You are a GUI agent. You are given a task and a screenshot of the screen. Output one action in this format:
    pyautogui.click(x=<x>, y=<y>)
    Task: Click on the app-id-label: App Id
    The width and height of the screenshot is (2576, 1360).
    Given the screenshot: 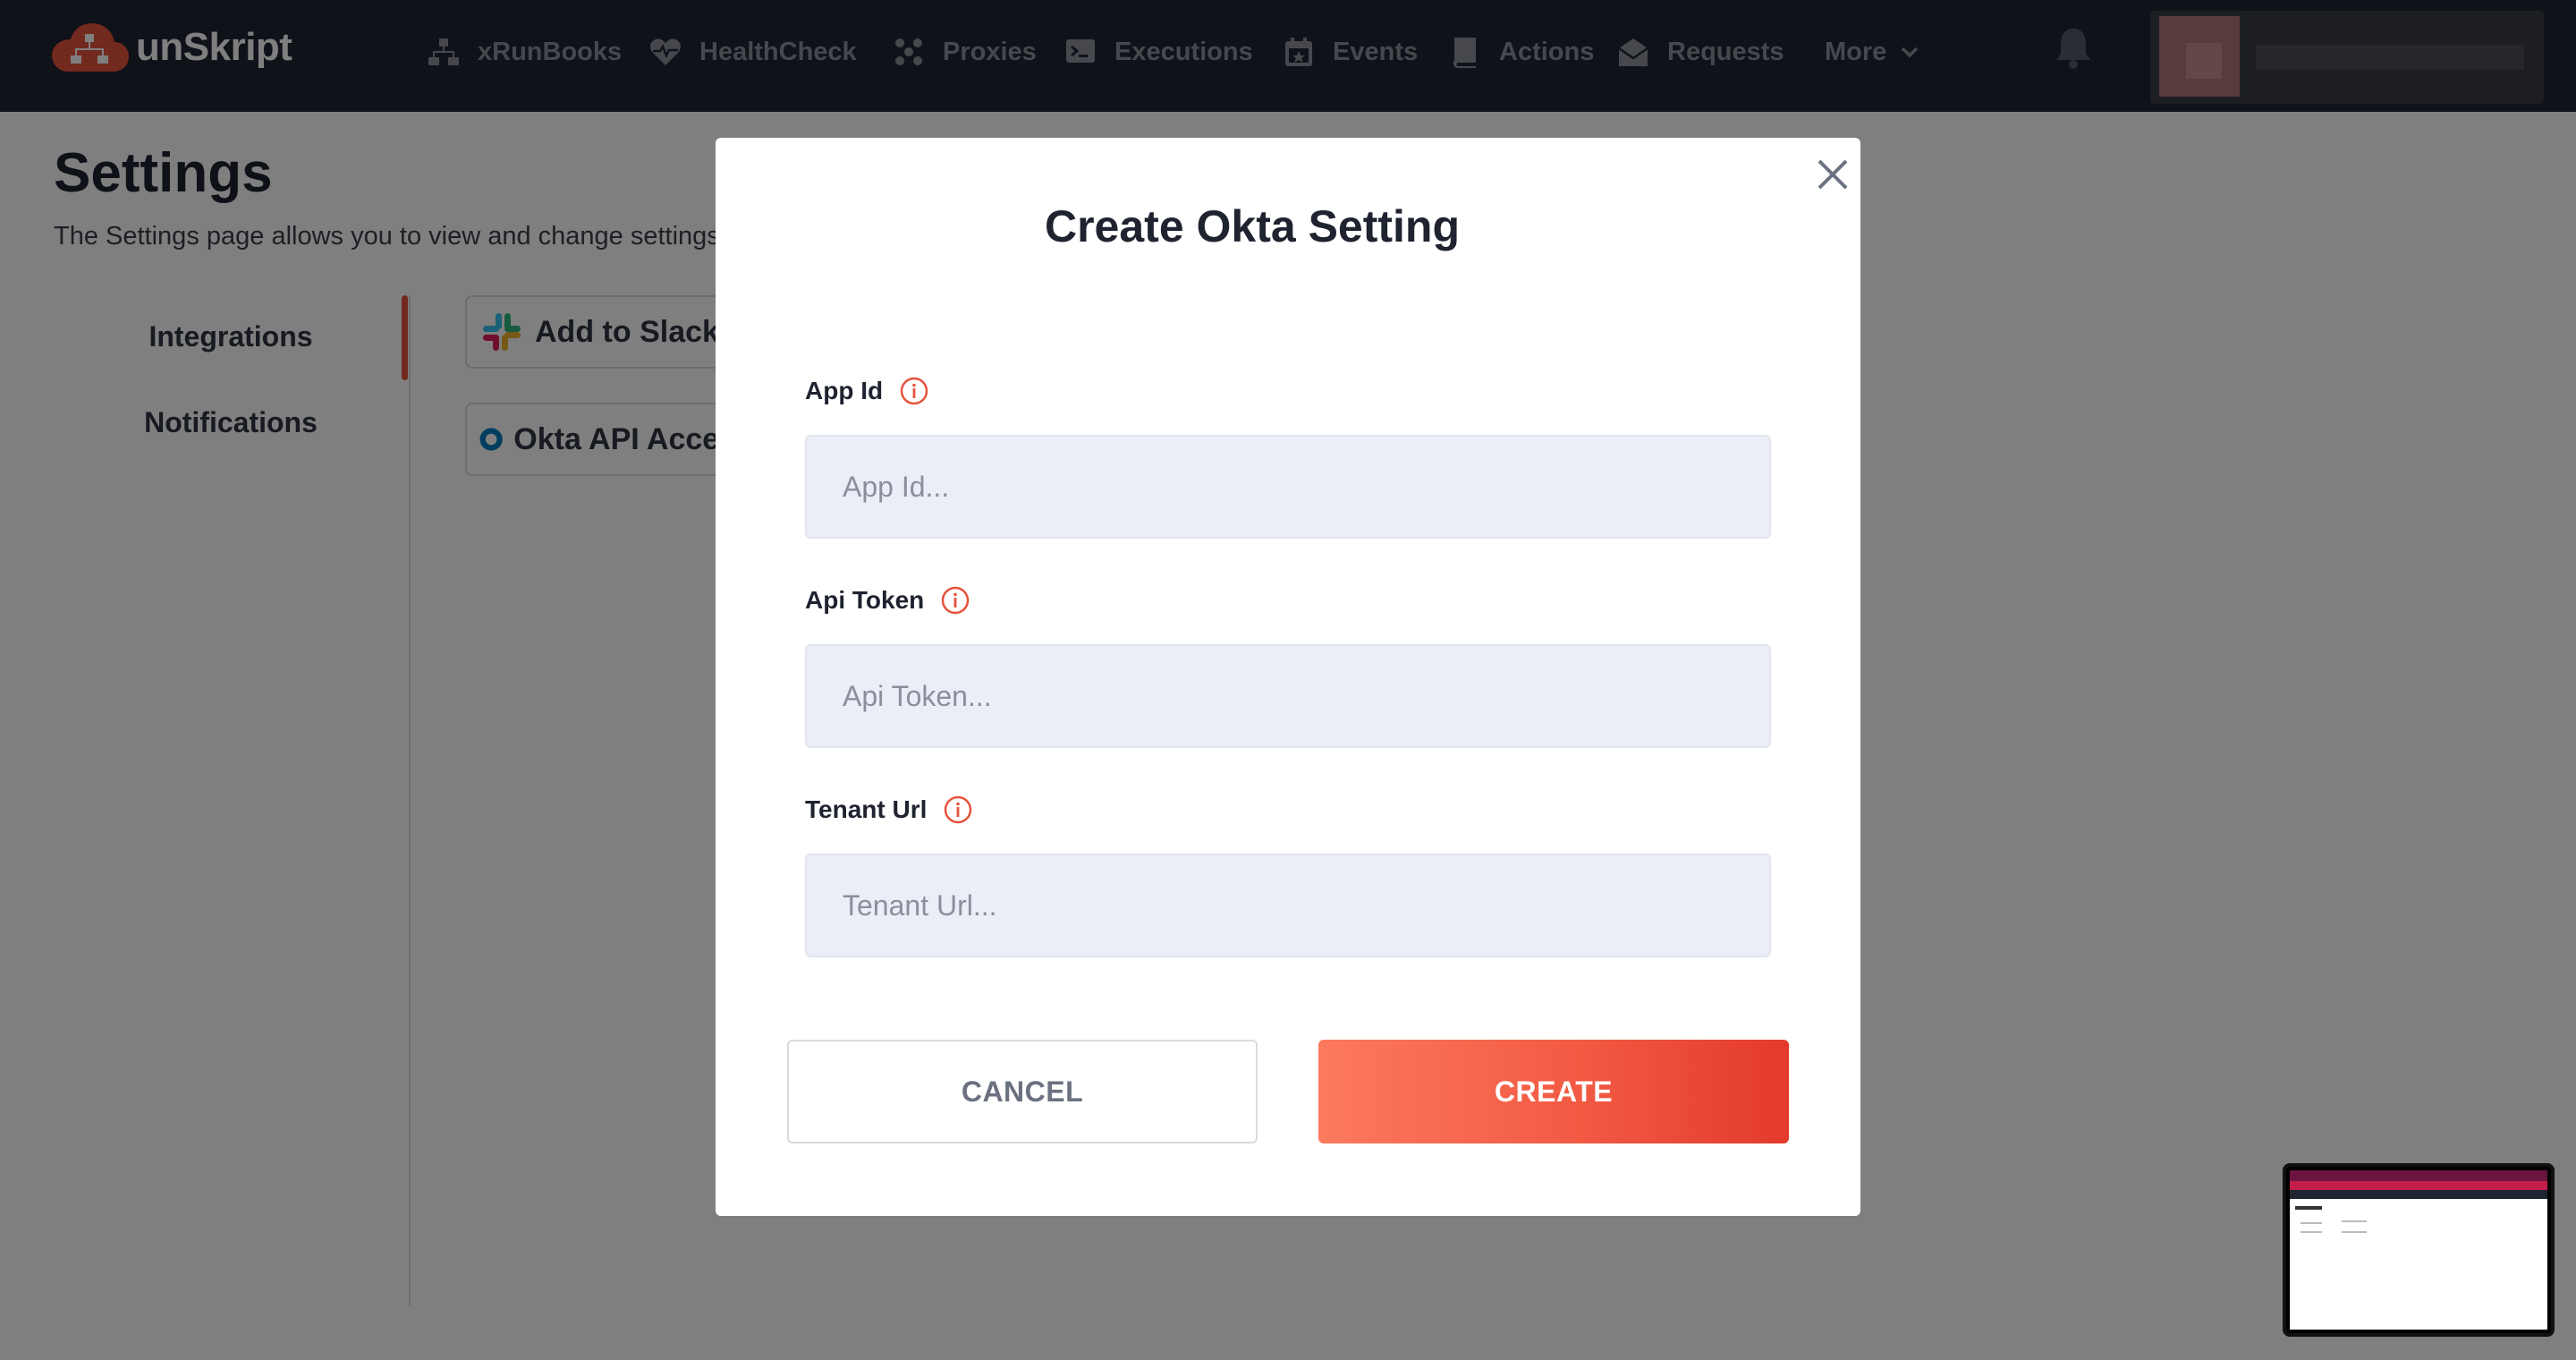 What is the action you would take?
    pyautogui.click(x=867, y=391)
    